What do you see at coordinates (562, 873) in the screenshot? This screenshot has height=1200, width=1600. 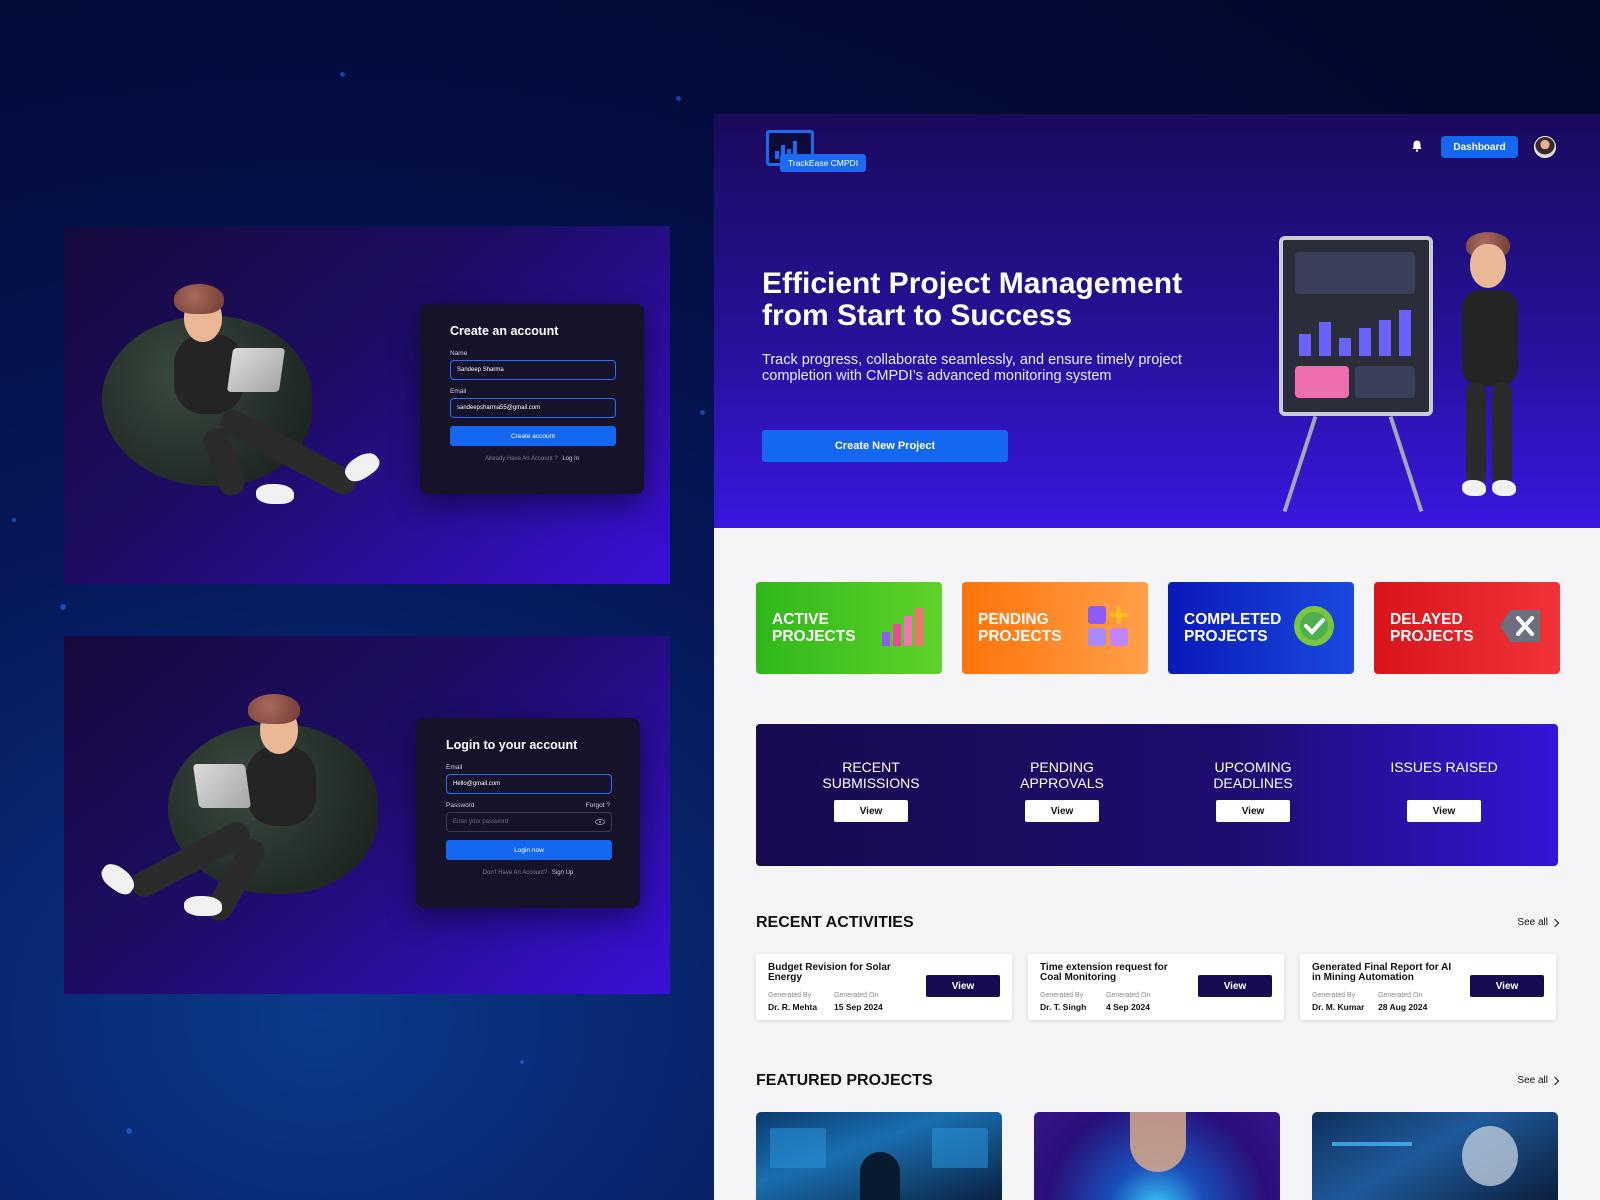 I see `signup-link: Sign Up` at bounding box center [562, 873].